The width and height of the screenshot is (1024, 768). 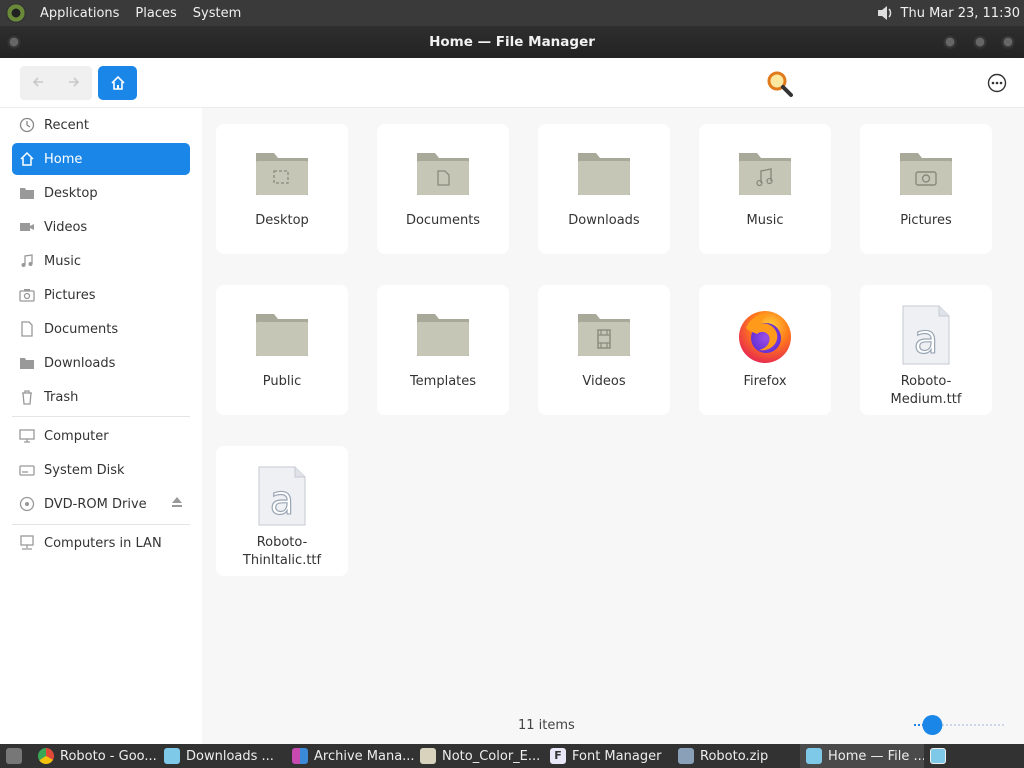 What do you see at coordinates (282, 189) in the screenshot?
I see `file-item-desktop: Desktop` at bounding box center [282, 189].